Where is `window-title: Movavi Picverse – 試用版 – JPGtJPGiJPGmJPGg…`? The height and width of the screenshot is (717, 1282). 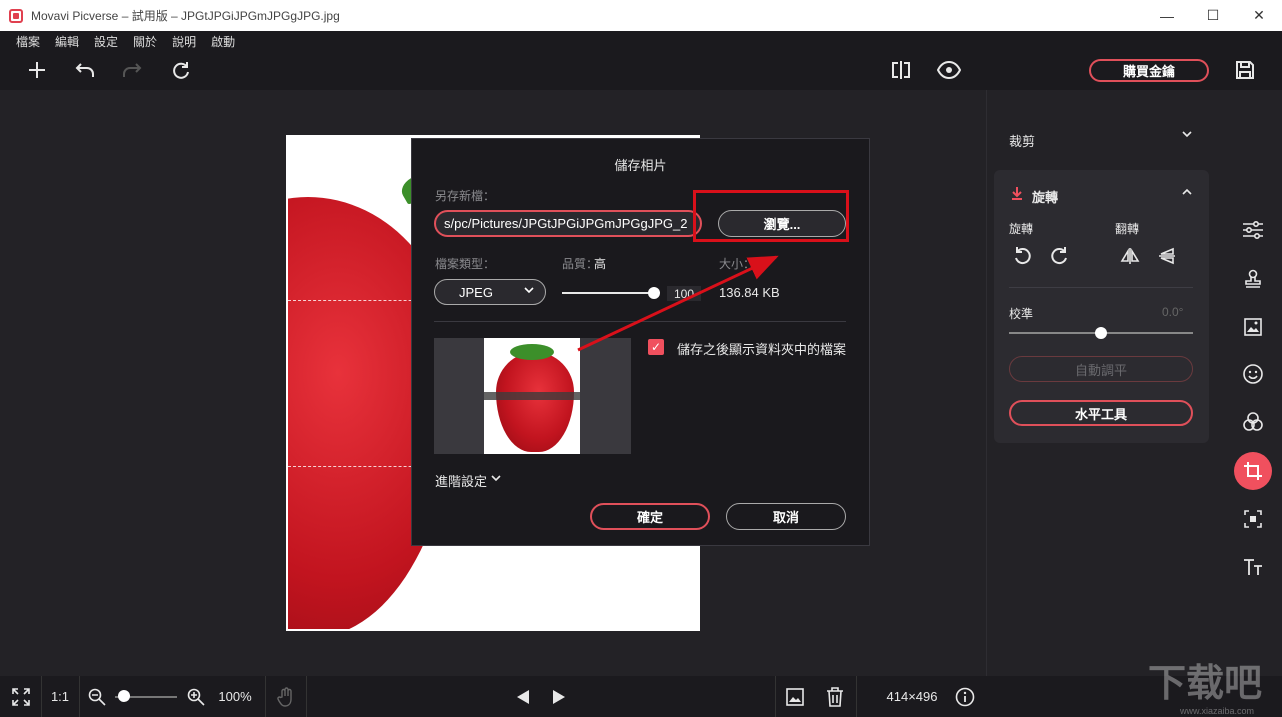 window-title: Movavi Picverse – 試用版 – JPGtJPGiJPGmJPGg… is located at coordinates (185, 16).